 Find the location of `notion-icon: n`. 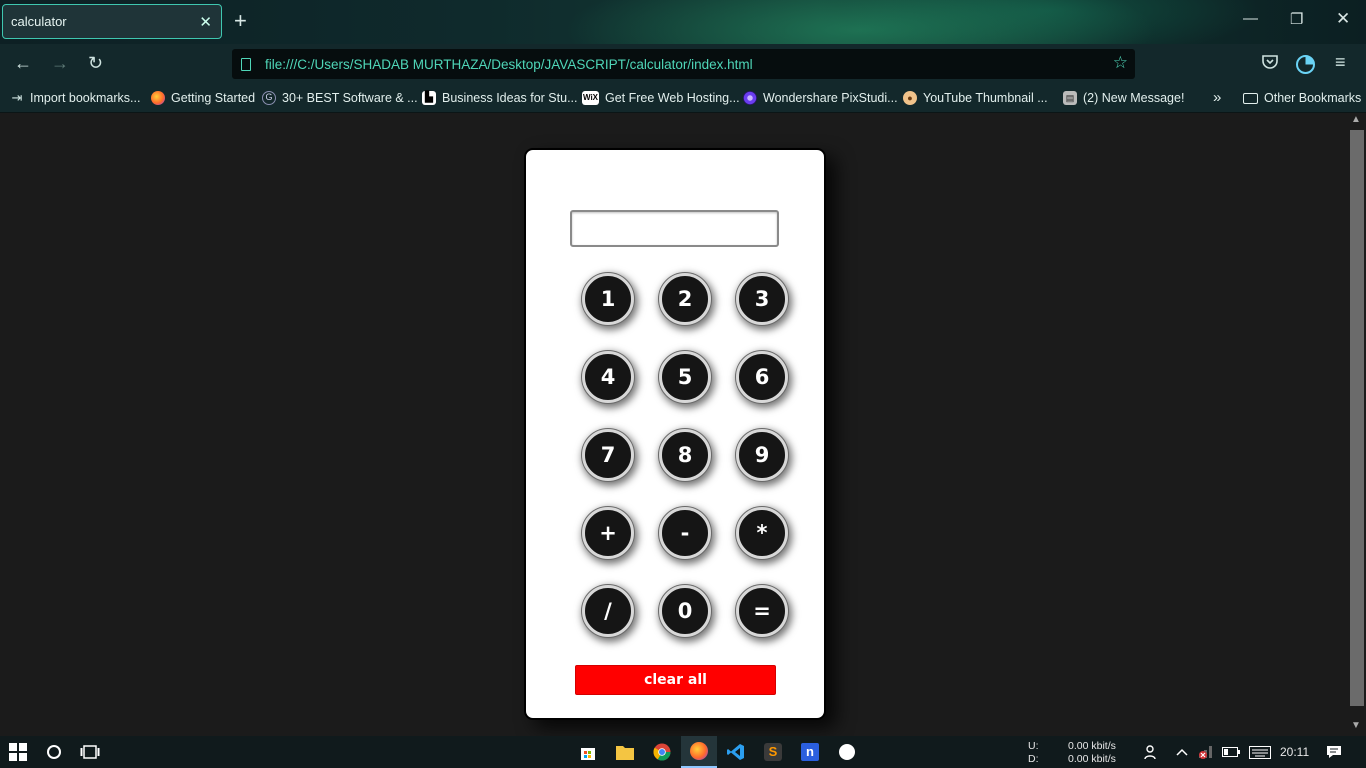

notion-icon: n is located at coordinates (810, 752).